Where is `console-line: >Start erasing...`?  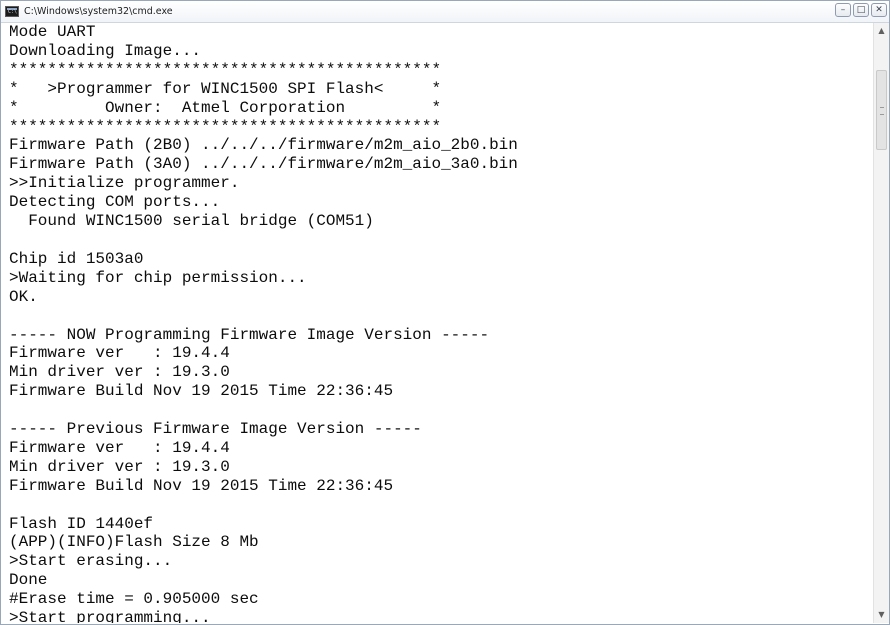 console-line: >Start erasing... is located at coordinates (91, 561).